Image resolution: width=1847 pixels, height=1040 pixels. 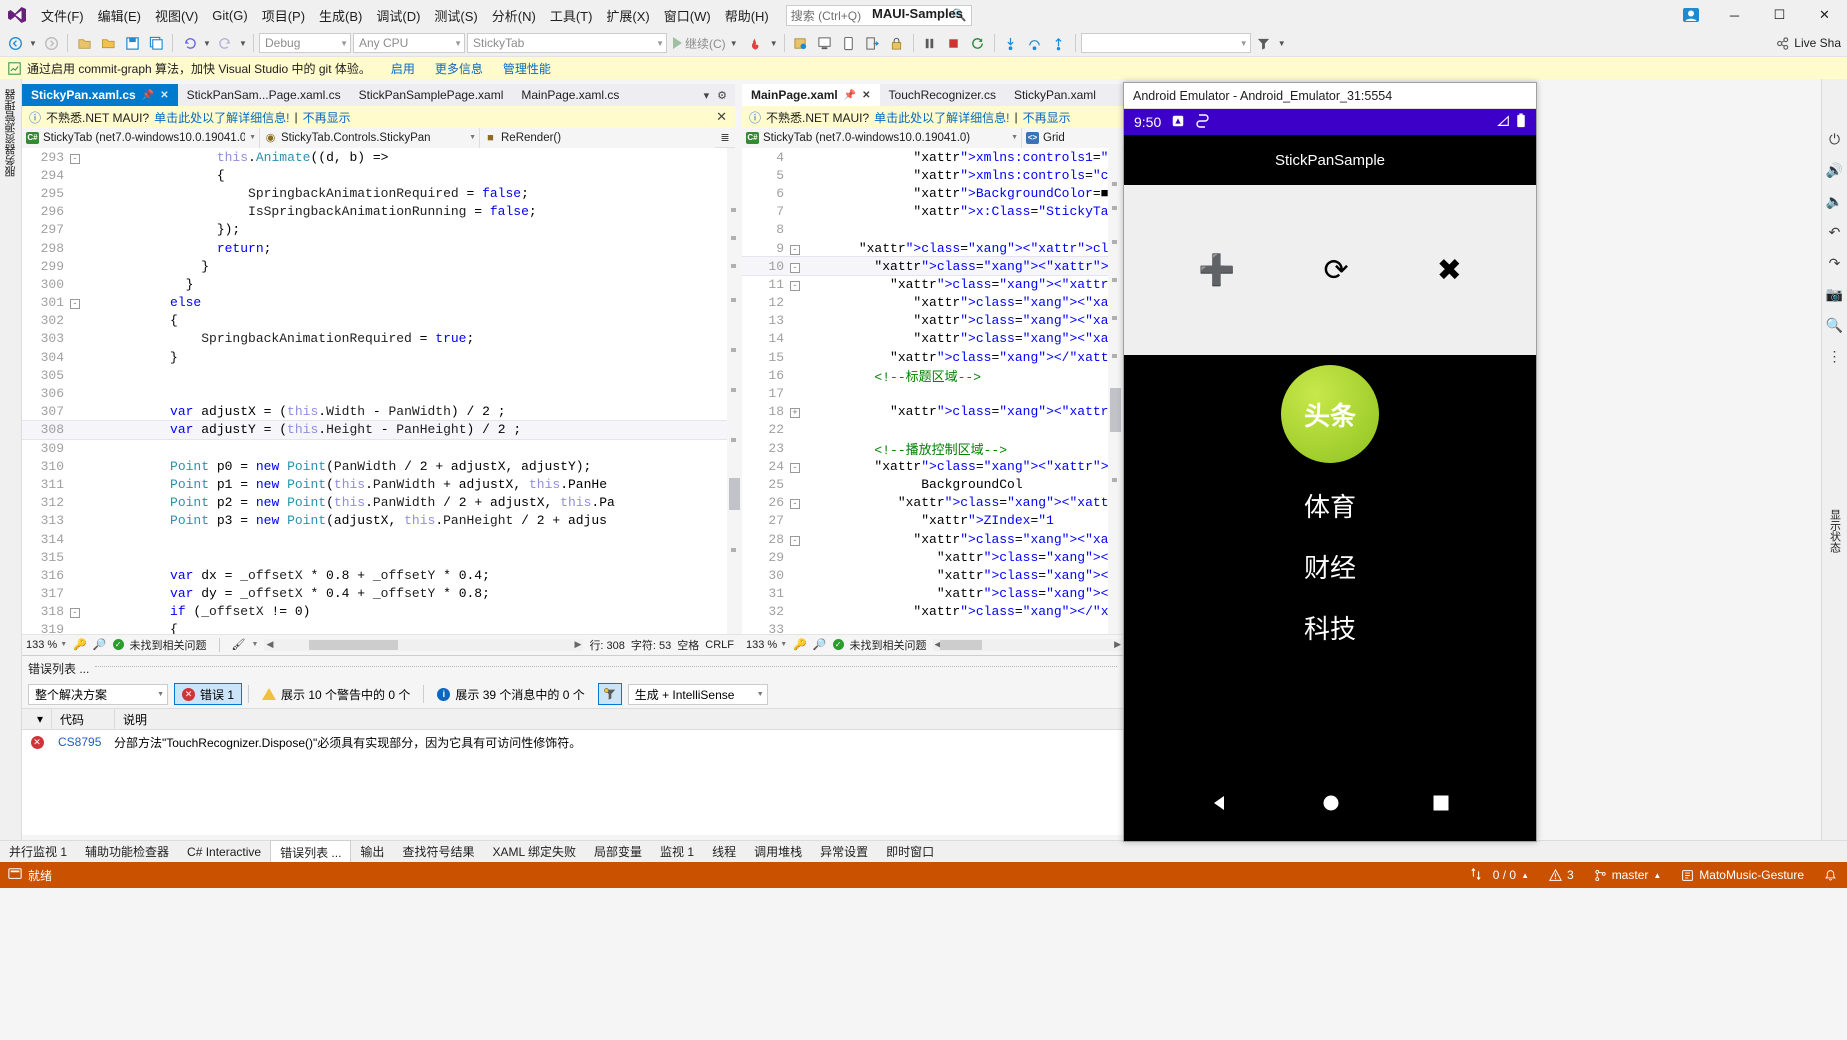 What do you see at coordinates (132, 43) in the screenshot?
I see `save-icon` at bounding box center [132, 43].